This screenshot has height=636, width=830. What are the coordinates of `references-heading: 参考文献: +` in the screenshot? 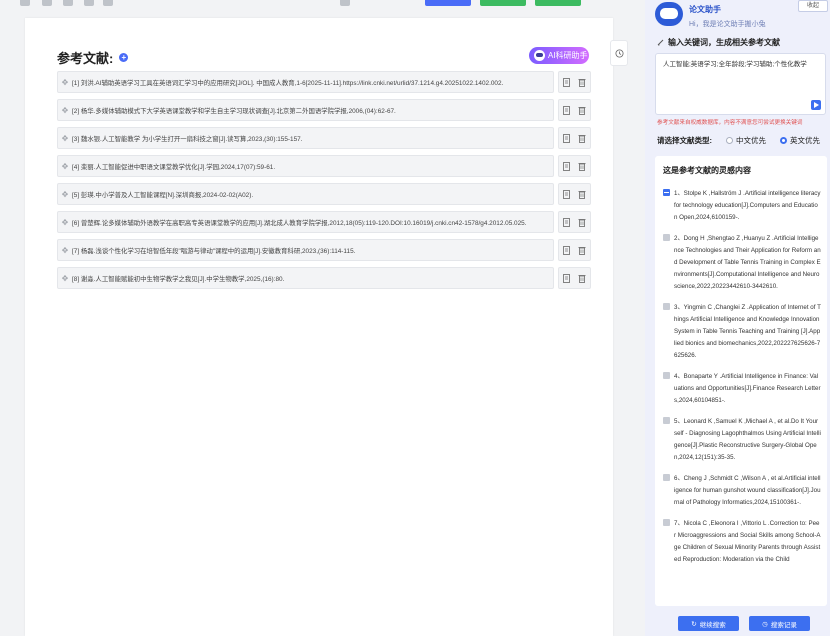 It's located at (93, 57).